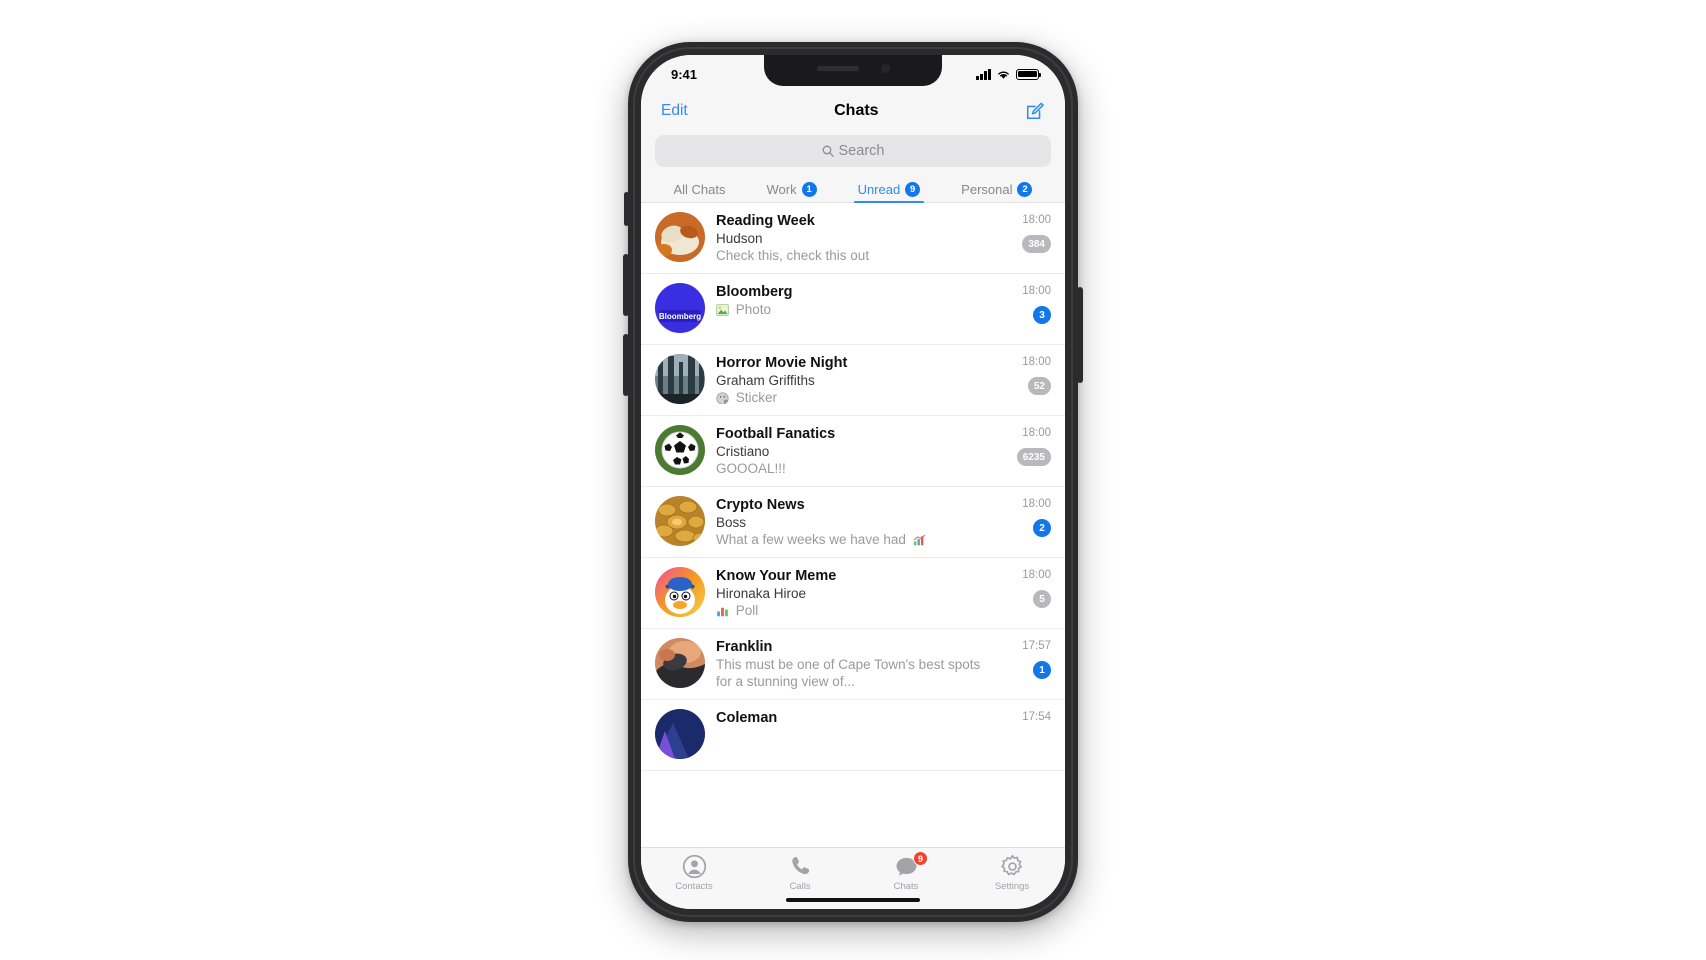 The image size is (1706, 960). Describe the element at coordinates (781, 189) in the screenshot. I see `filter-tab-label: Work` at that location.